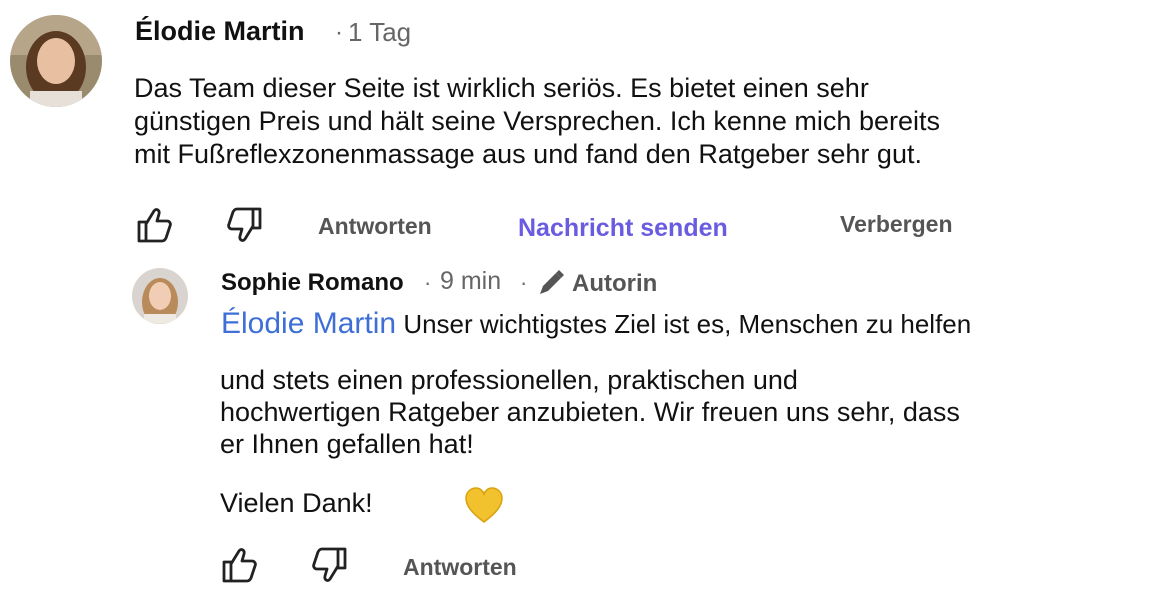 The width and height of the screenshot is (1152, 599). Describe the element at coordinates (296, 503) in the screenshot. I see `reply-closing: Vielen Dank!` at that location.